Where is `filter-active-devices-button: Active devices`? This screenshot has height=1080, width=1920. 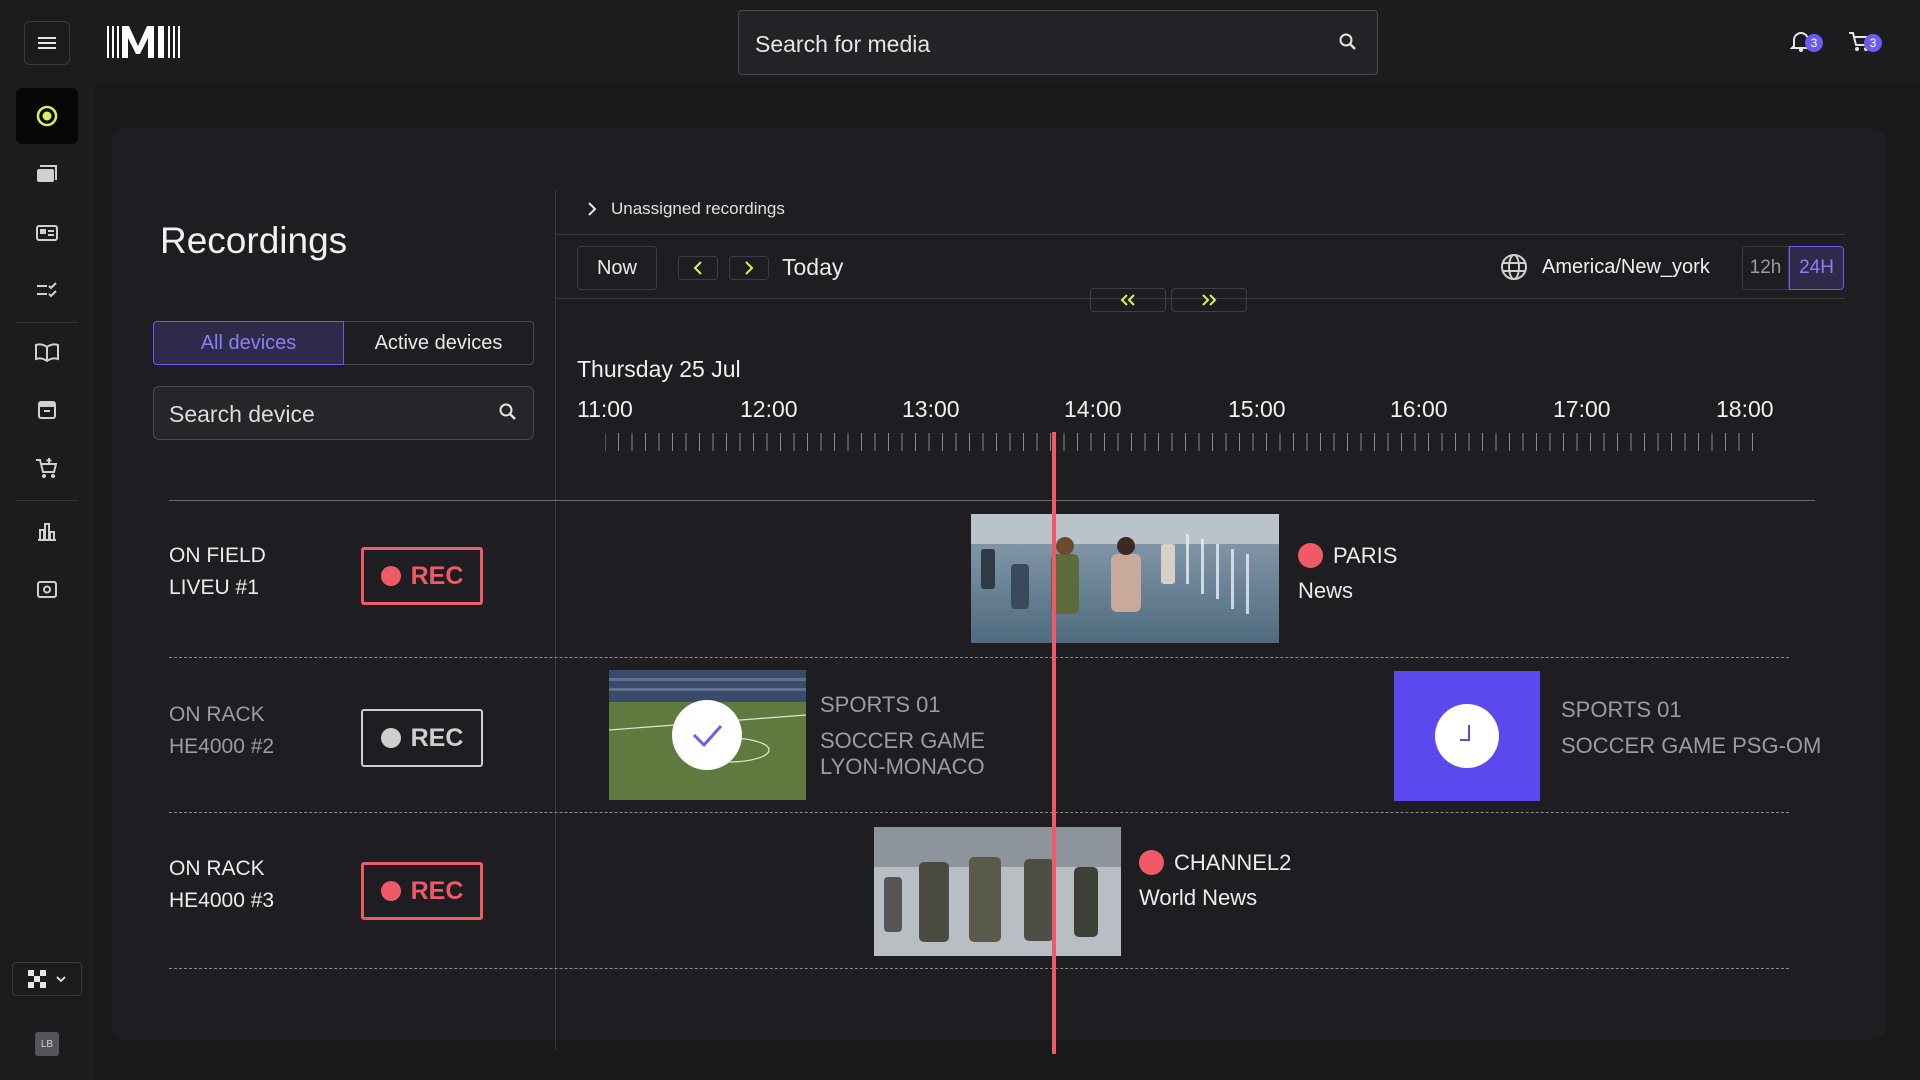
filter-active-devices-button: Active devices is located at coordinates (439, 343).